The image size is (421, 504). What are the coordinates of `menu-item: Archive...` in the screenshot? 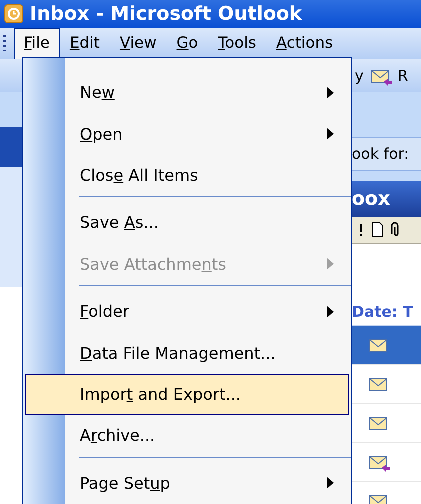 It's located at (187, 436).